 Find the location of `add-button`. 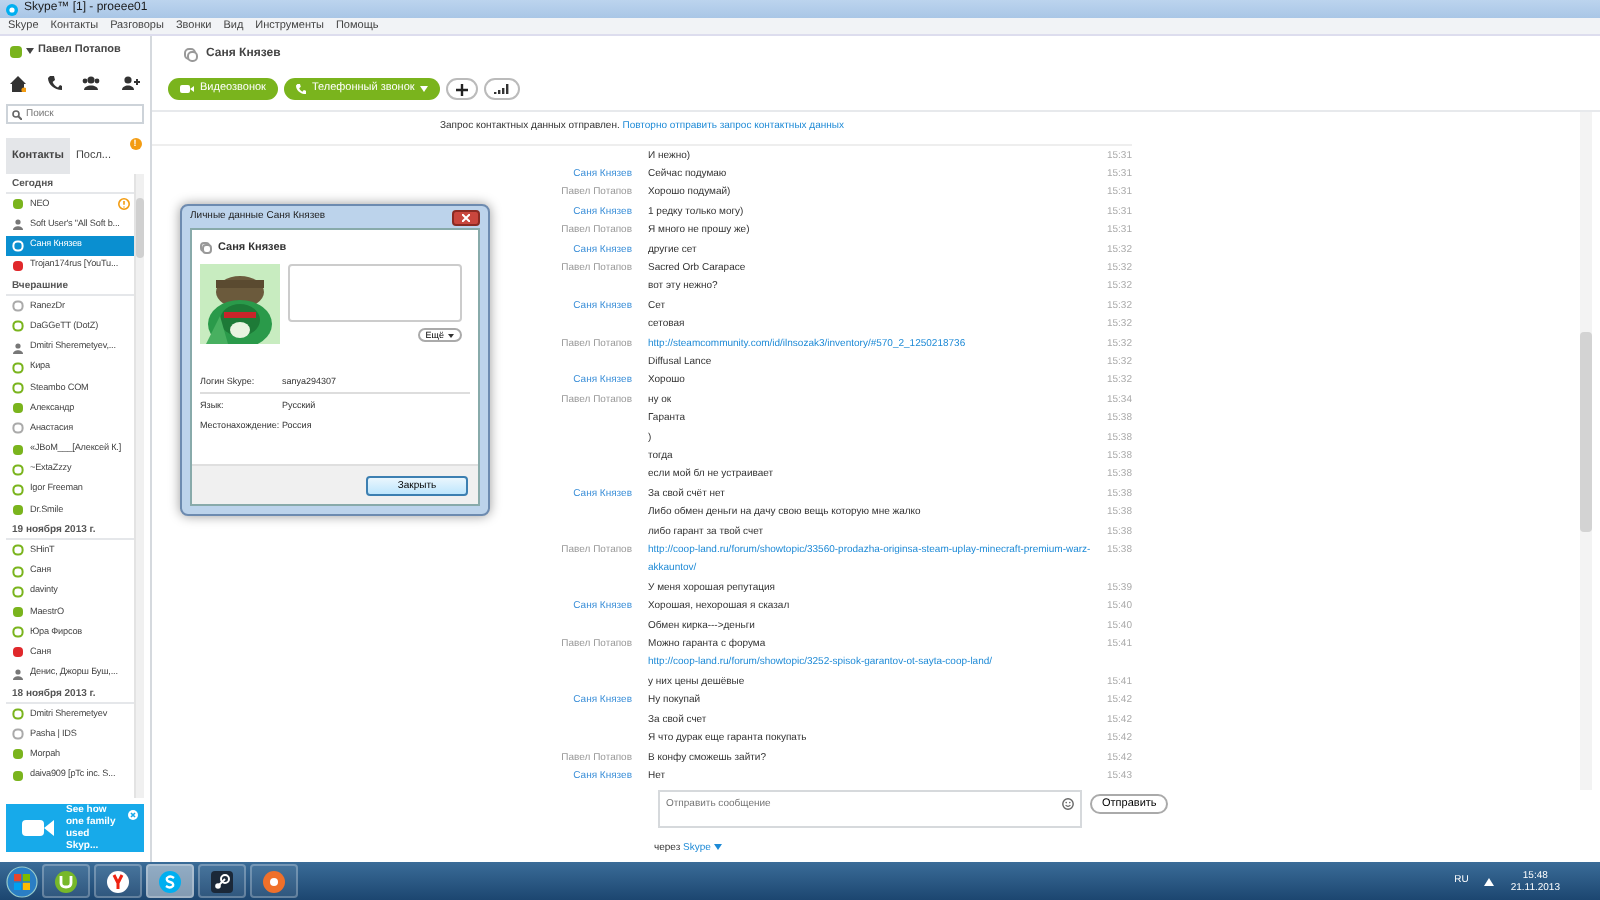

add-button is located at coordinates (462, 89).